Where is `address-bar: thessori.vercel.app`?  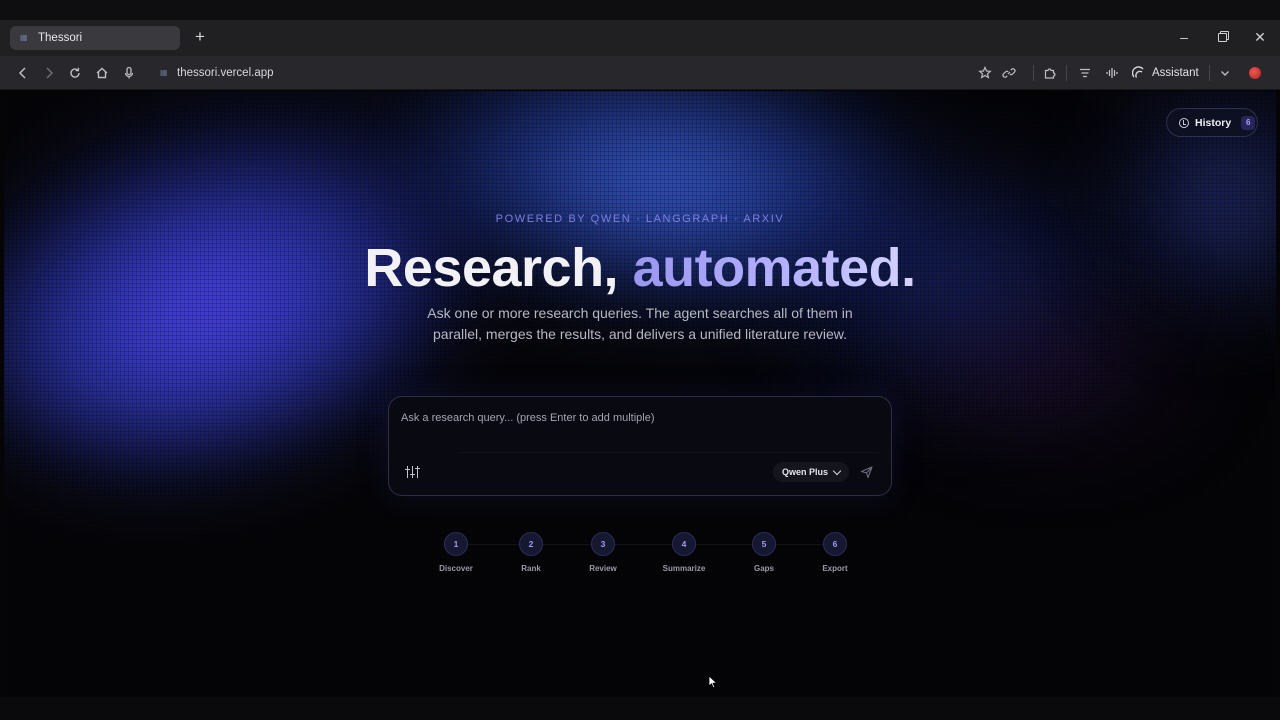
address-bar: thessori.vercel.app is located at coordinates (225, 73).